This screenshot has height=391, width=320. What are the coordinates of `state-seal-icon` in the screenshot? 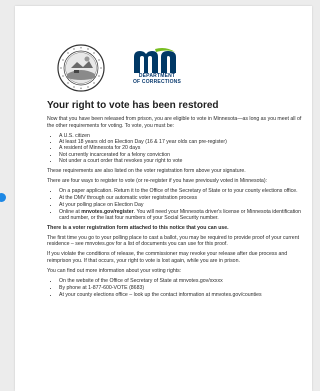 It's located at (81, 68).